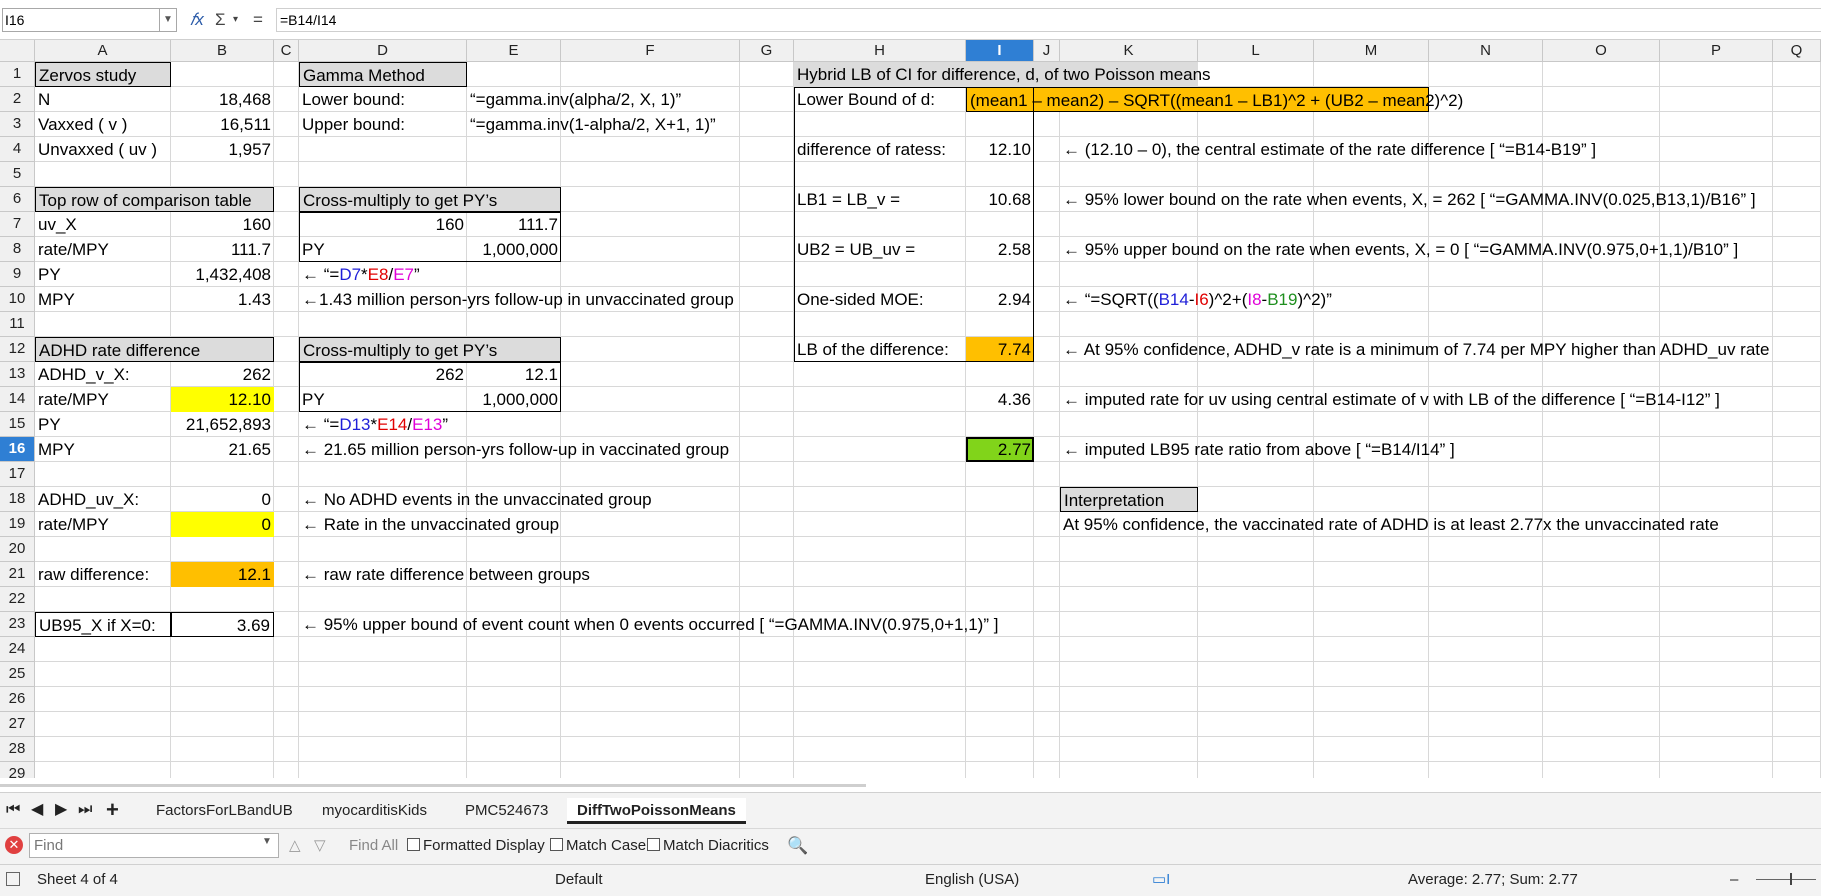 Image resolution: width=1821 pixels, height=896 pixels. I want to click on row-header: 1, so click(17, 74).